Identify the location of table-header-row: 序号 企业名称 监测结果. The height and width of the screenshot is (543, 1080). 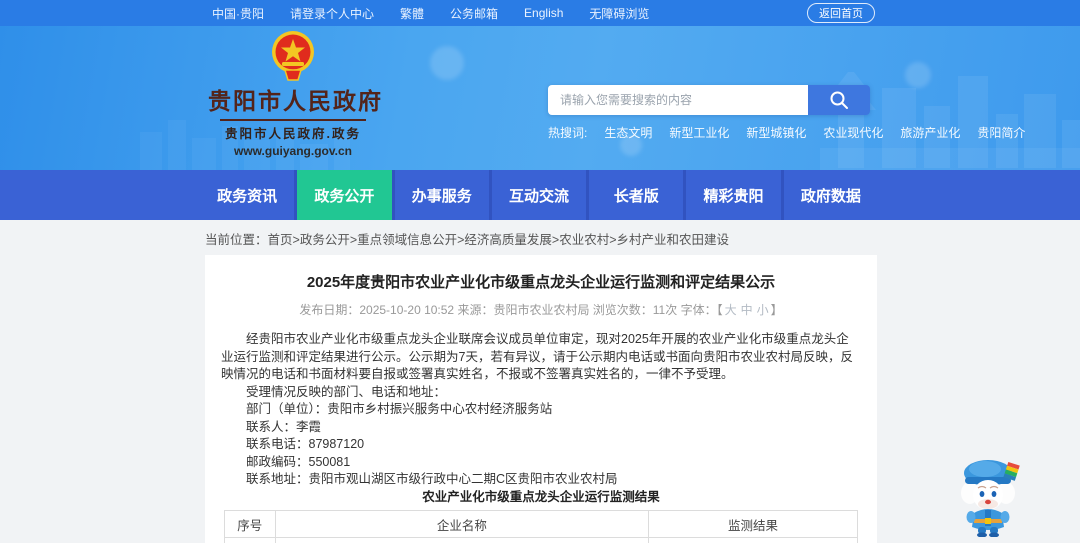
(541, 524).